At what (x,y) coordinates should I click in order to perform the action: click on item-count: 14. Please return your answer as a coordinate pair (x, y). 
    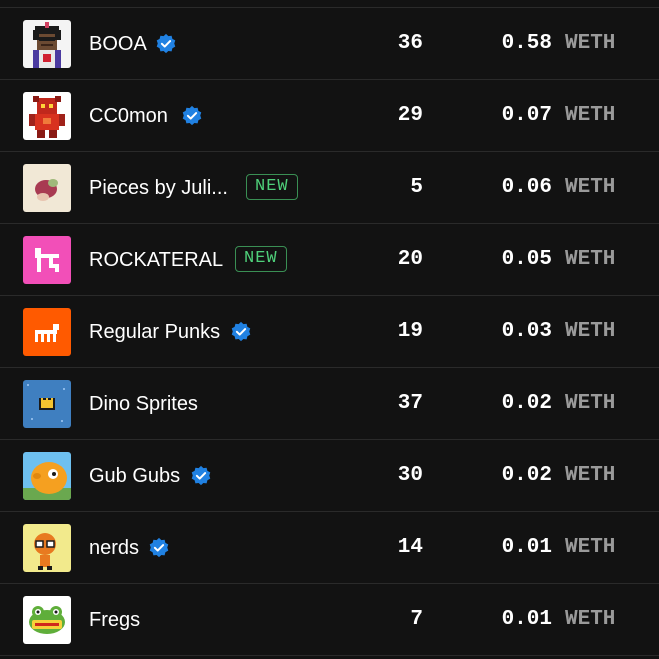
    Looking at the image, I should click on (410, 547).